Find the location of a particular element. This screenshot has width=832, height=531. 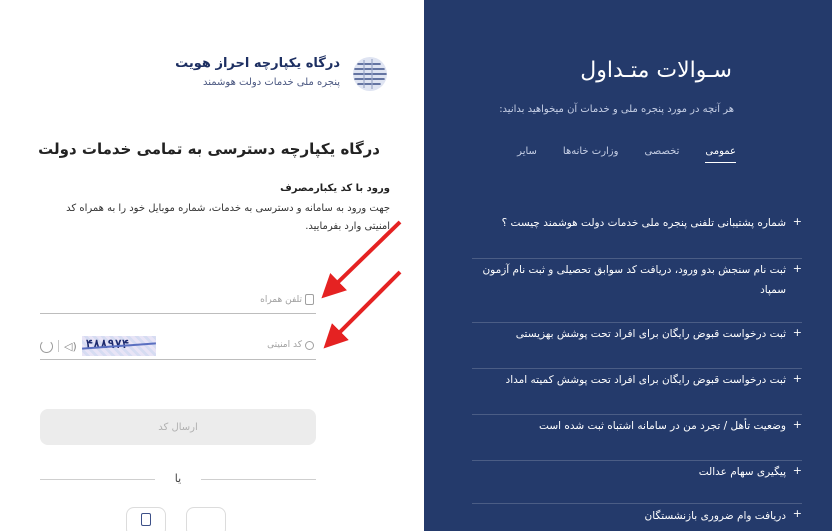

brand-subtitle: پنجره ملی خدمات دولت هوشمند is located at coordinates (271, 82).